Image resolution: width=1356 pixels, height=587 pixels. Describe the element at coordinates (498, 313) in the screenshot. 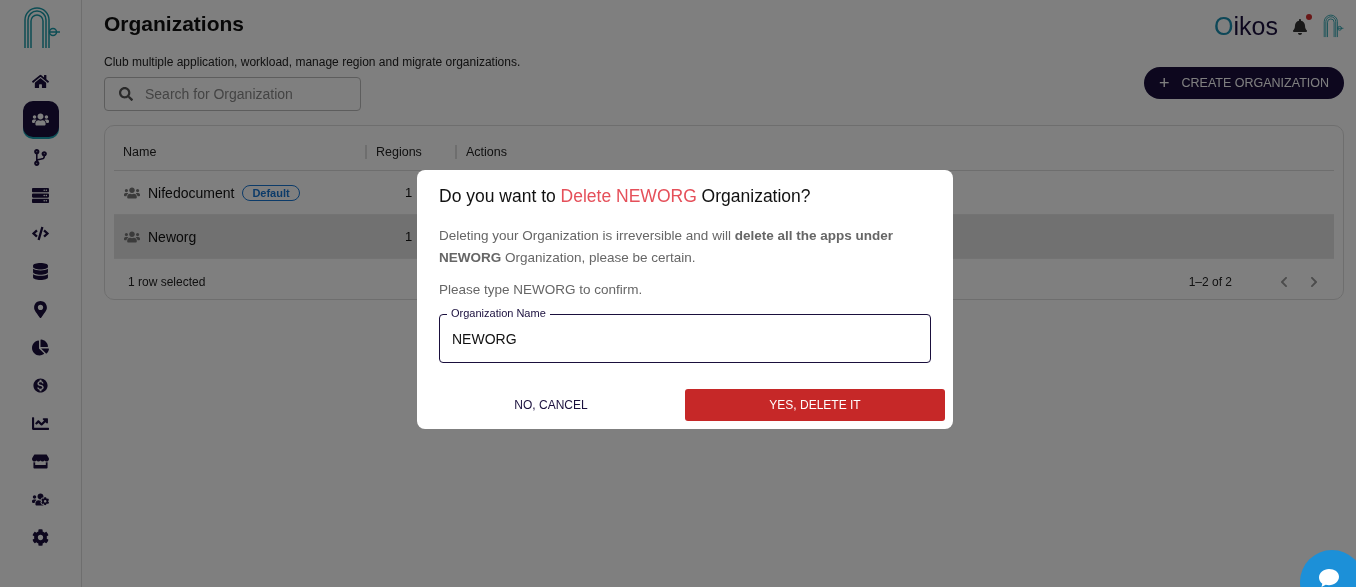

I see `field-label: Organization Name` at that location.